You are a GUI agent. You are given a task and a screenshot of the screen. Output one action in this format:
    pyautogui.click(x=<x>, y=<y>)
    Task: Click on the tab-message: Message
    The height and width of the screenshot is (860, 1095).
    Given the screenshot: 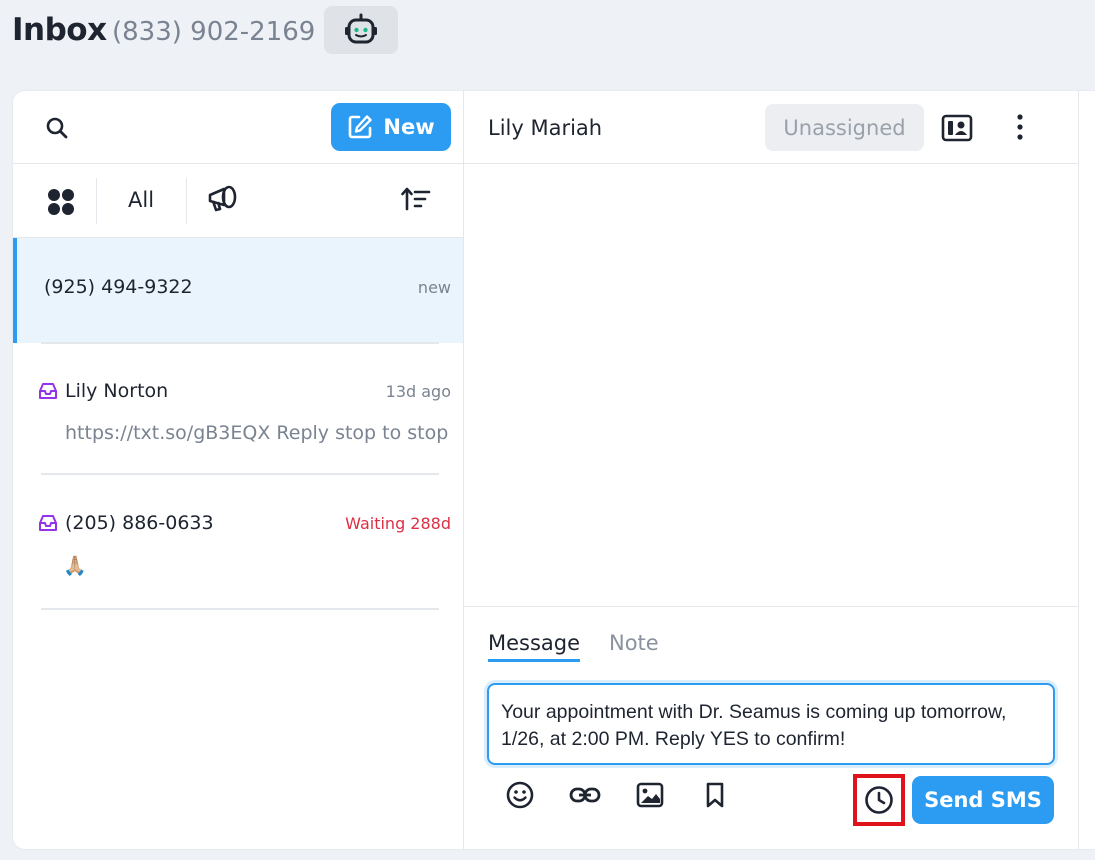 What is the action you would take?
    pyautogui.click(x=534, y=646)
    